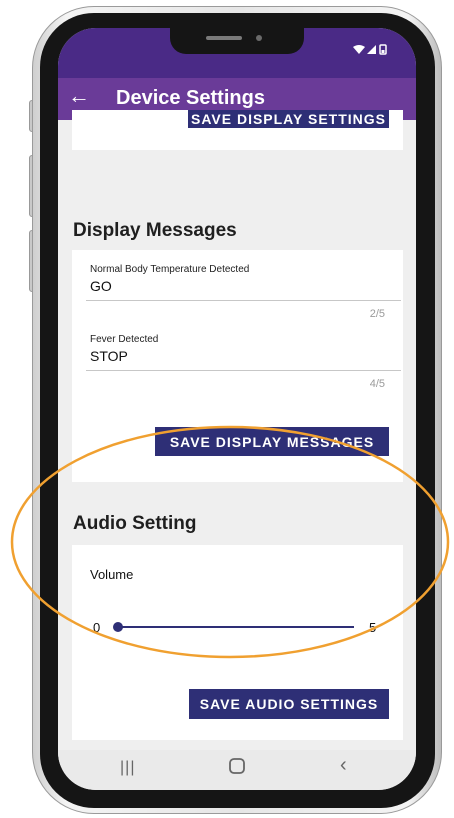 This screenshot has width=454, height=818. Describe the element at coordinates (343, 765) in the screenshot. I see `back-icon: ‹` at that location.